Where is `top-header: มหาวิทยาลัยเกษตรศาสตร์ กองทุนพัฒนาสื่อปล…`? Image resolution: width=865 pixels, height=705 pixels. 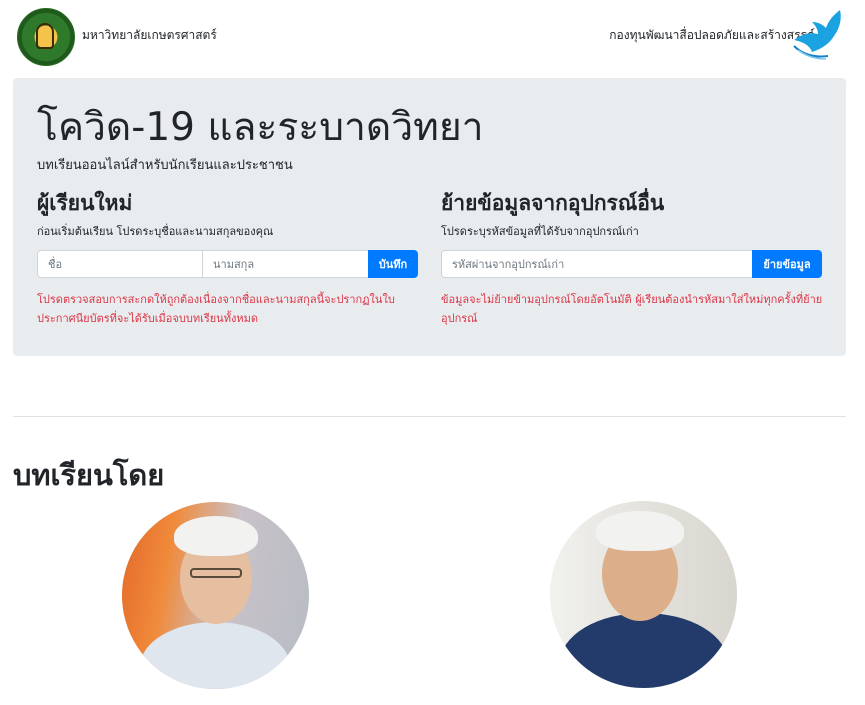 top-header: มหาวิทยาลัยเกษตรศาสตร์ กองทุนพัฒนาสื่อปล… is located at coordinates (432, 36).